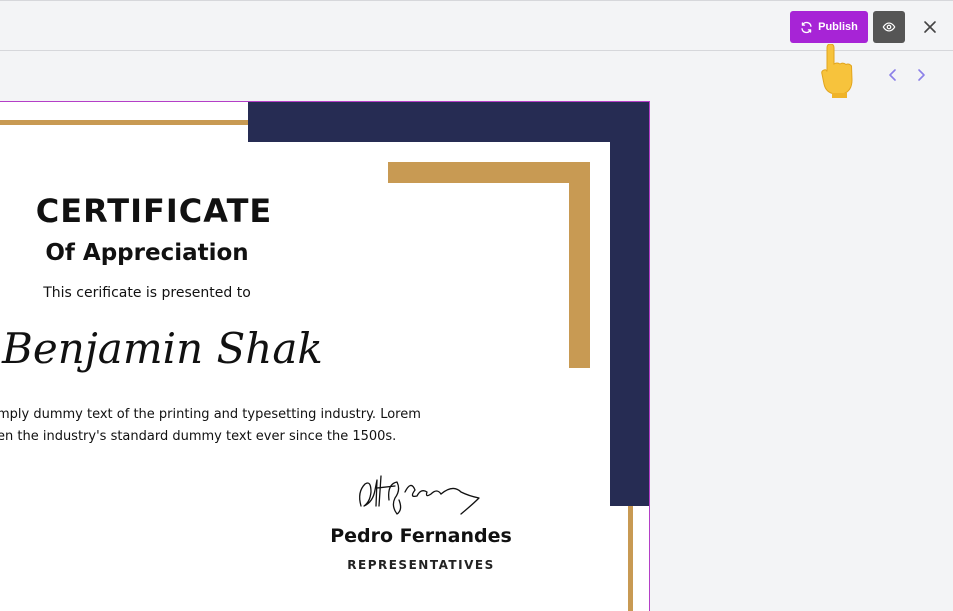 The height and width of the screenshot is (611, 953). I want to click on certificate-title: CERTIFICATE, so click(154, 211).